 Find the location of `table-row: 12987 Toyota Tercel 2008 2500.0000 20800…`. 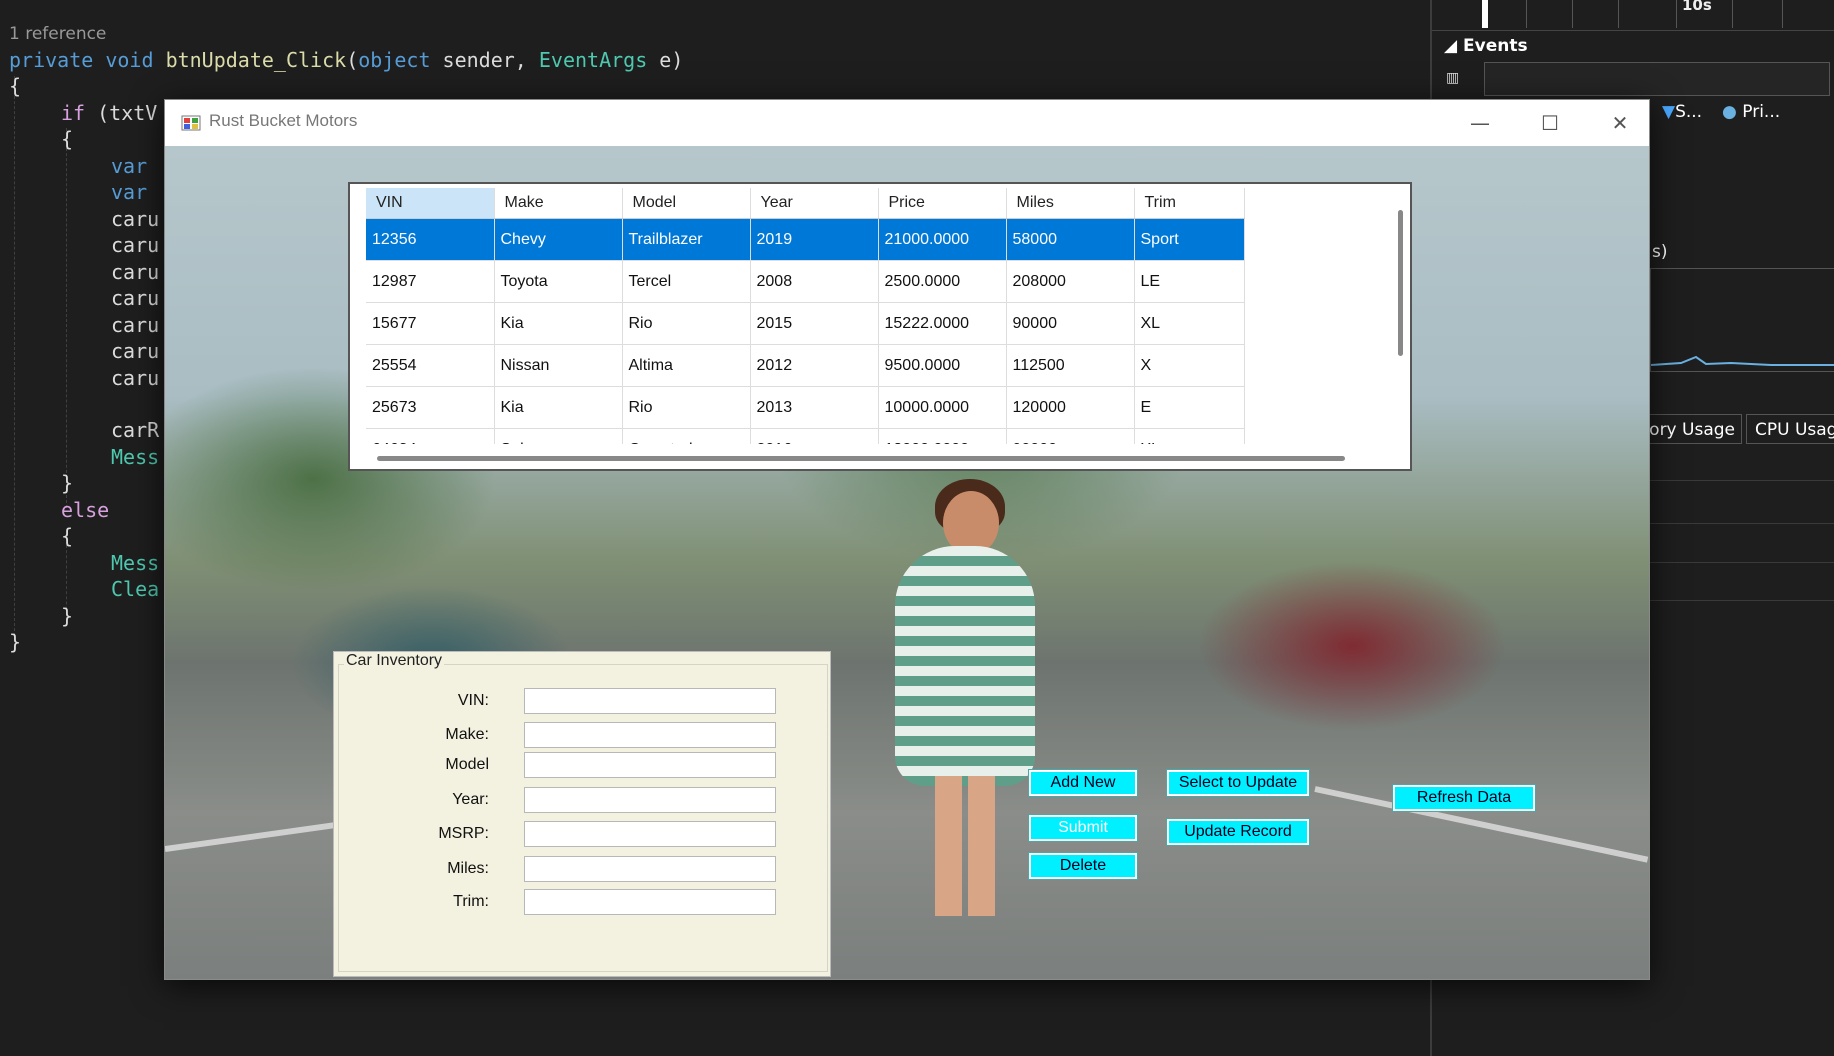

table-row: 12987 Toyota Tercel 2008 2500.0000 20800… is located at coordinates (805, 281).